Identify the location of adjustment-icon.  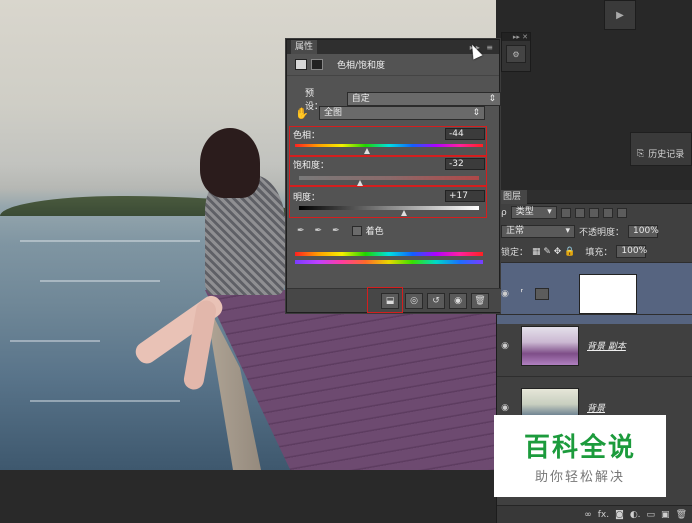
(301, 64).